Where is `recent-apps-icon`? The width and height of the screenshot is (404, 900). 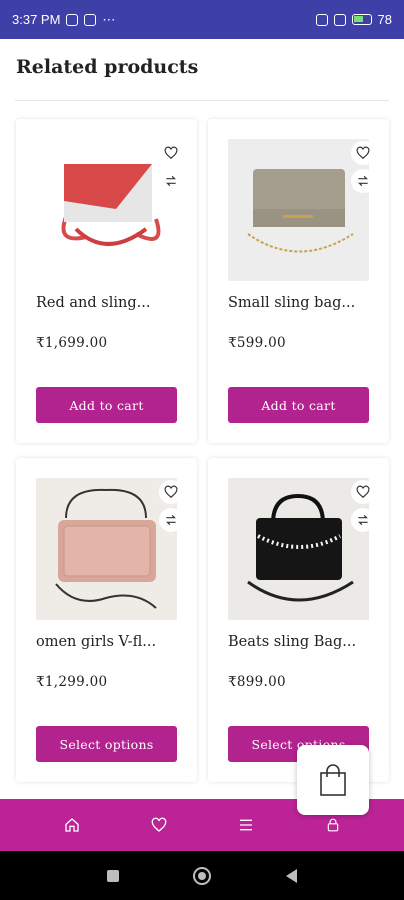 recent-apps-icon is located at coordinates (113, 876).